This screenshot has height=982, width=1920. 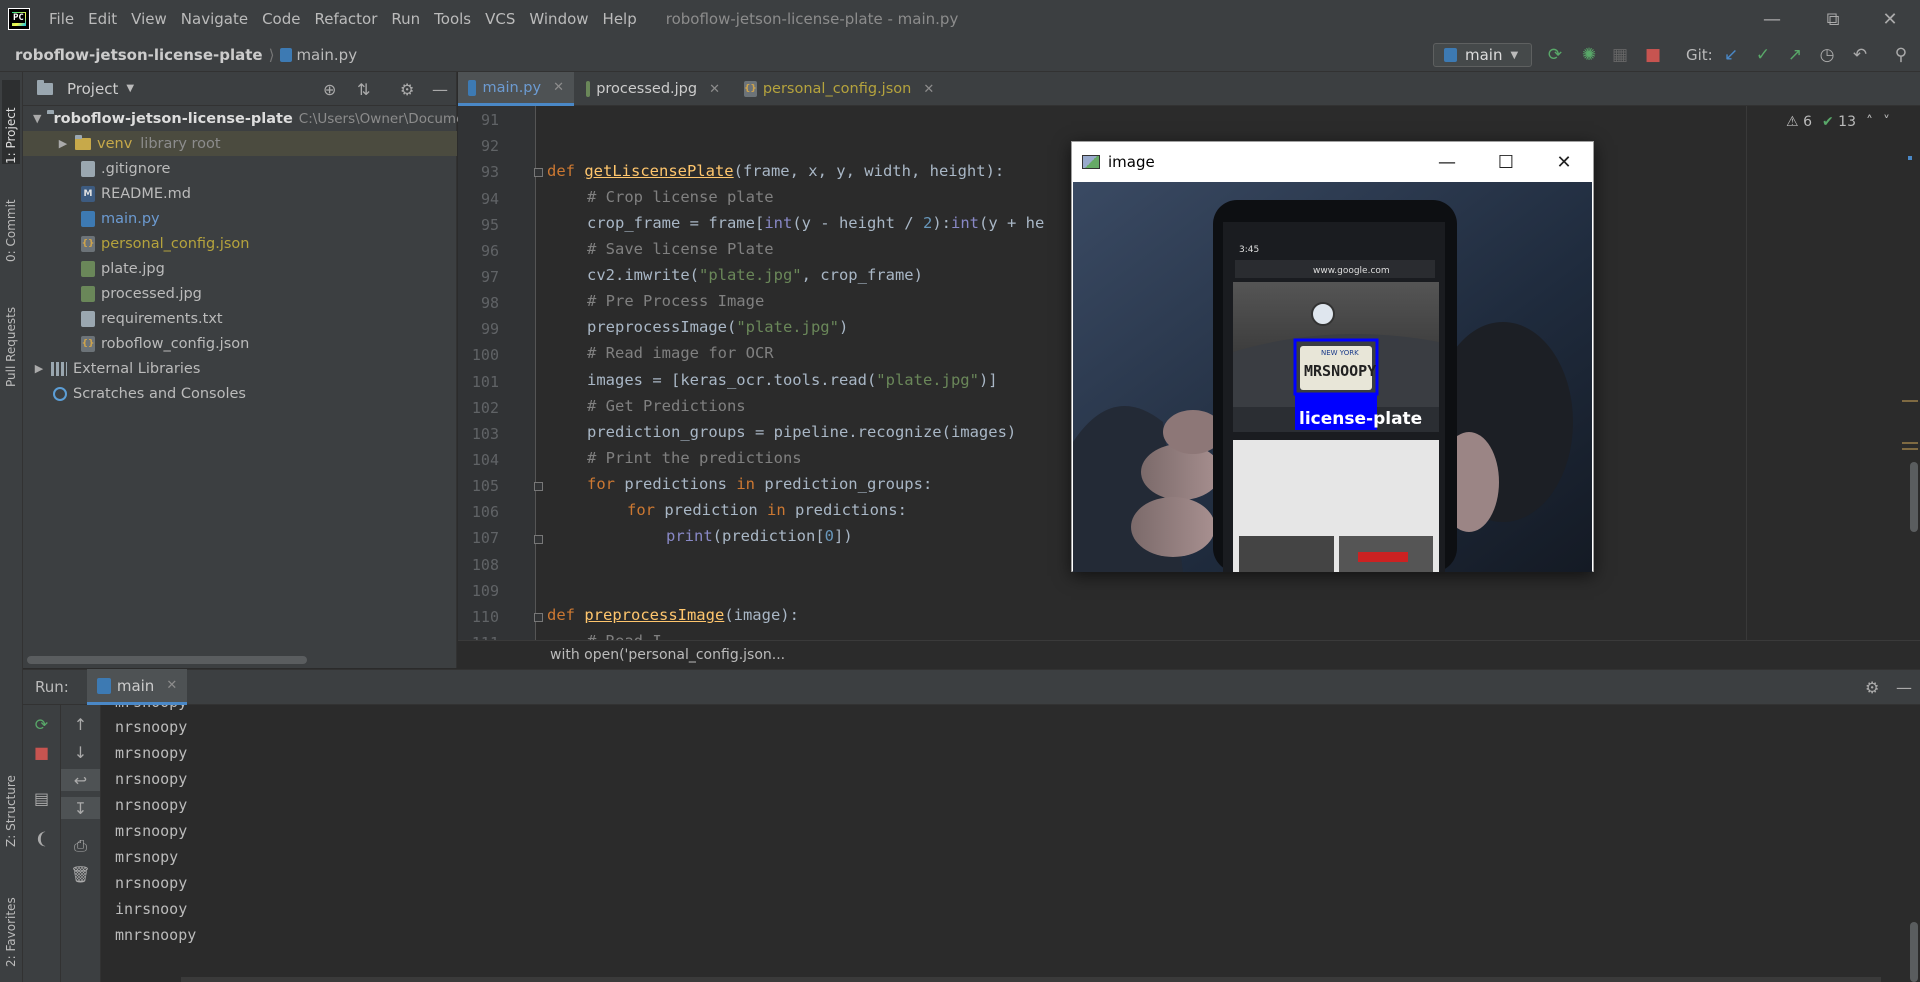 What do you see at coordinates (214, 19) in the screenshot?
I see `menu-navigate: Navigate` at bounding box center [214, 19].